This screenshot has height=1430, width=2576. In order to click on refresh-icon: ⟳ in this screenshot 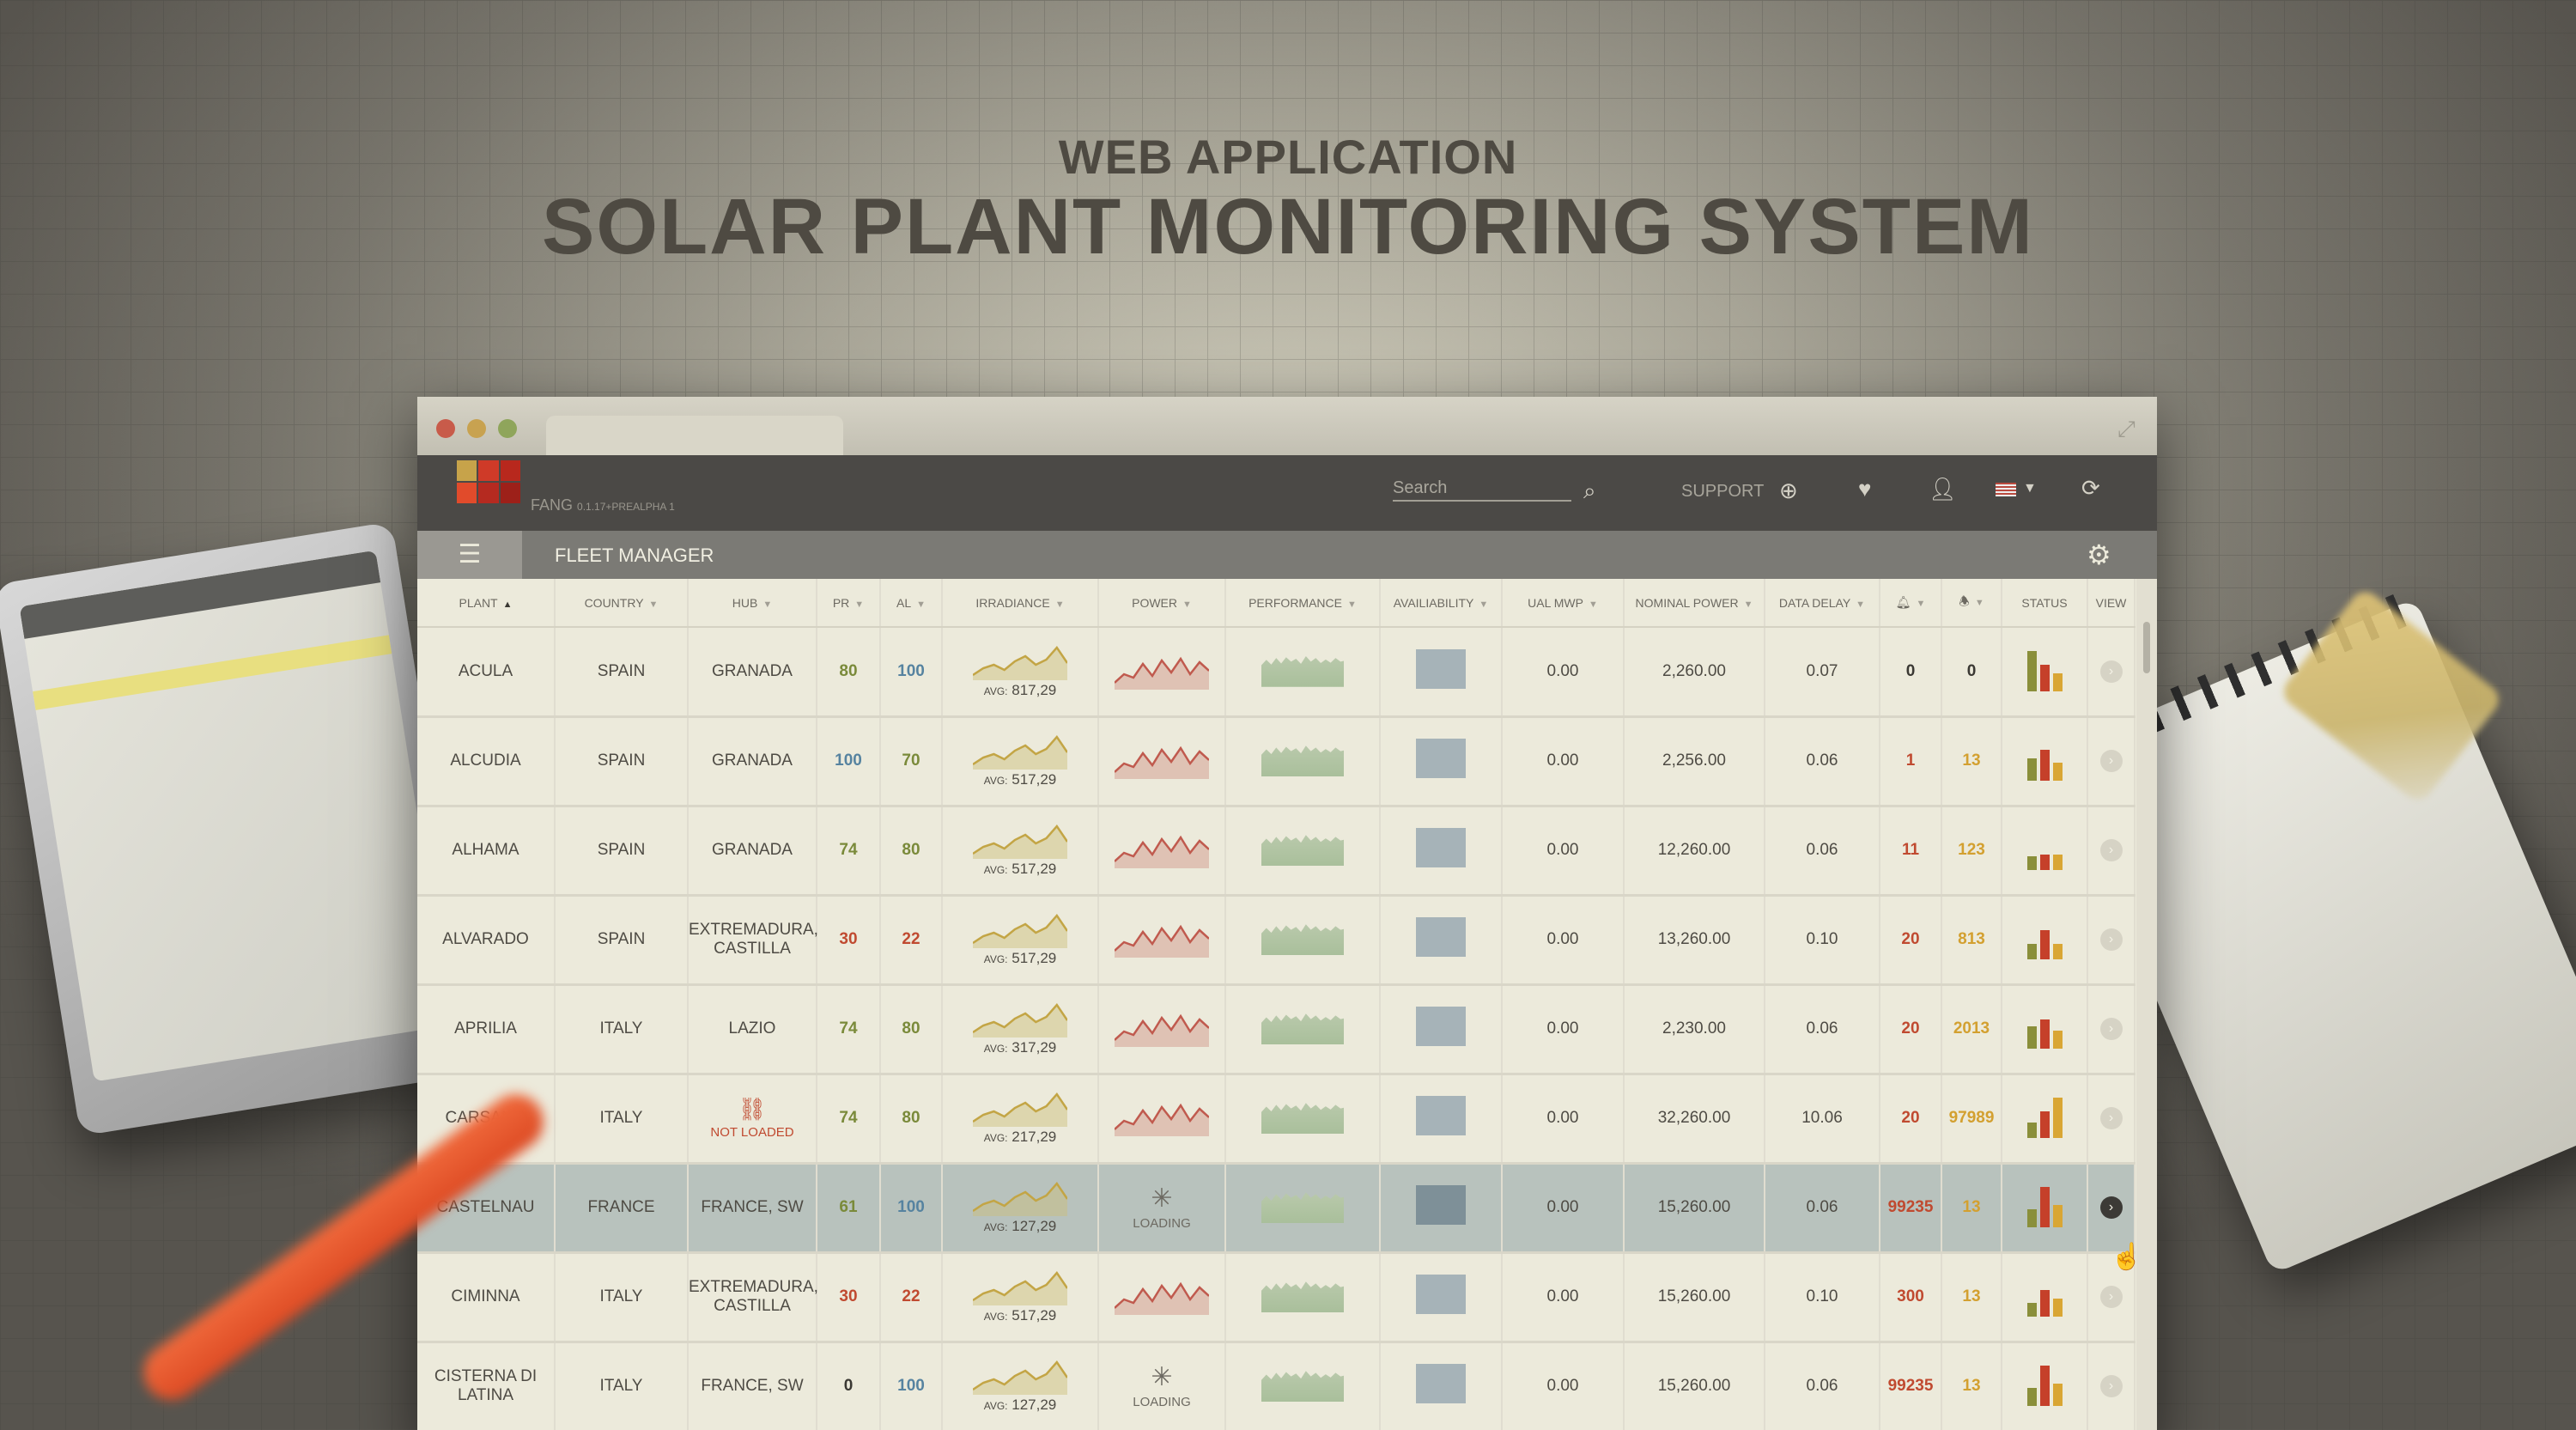, I will do `click(2090, 488)`.